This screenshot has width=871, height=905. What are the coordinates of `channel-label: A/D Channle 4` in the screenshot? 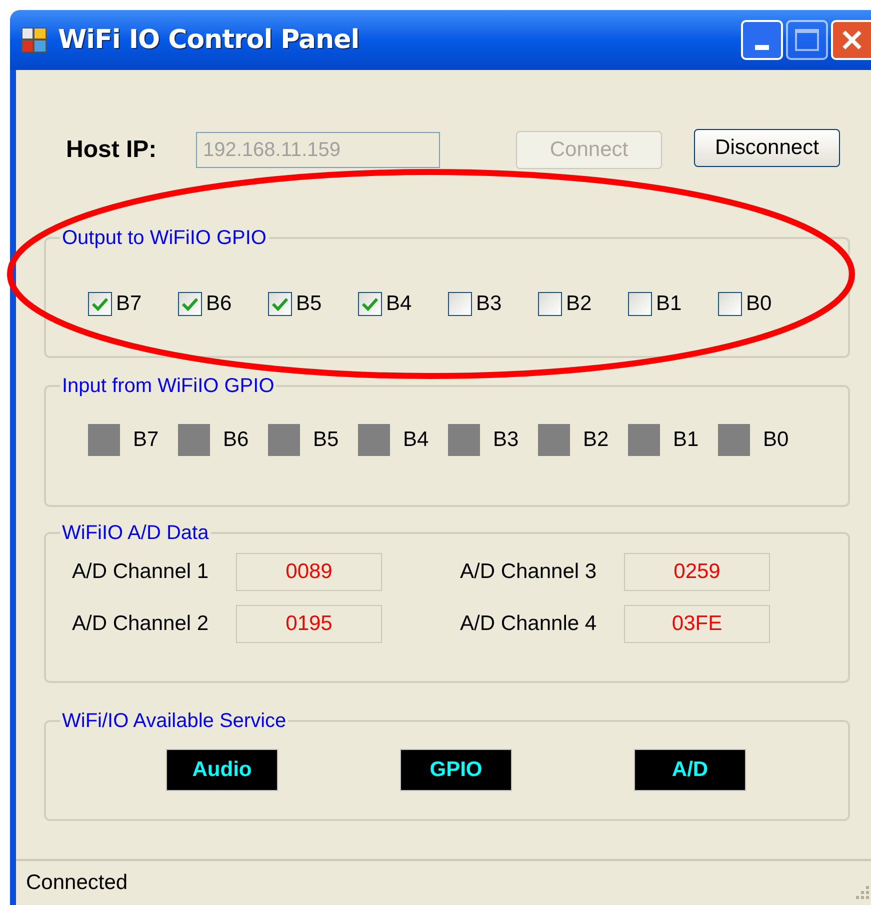 It's located at (529, 624).